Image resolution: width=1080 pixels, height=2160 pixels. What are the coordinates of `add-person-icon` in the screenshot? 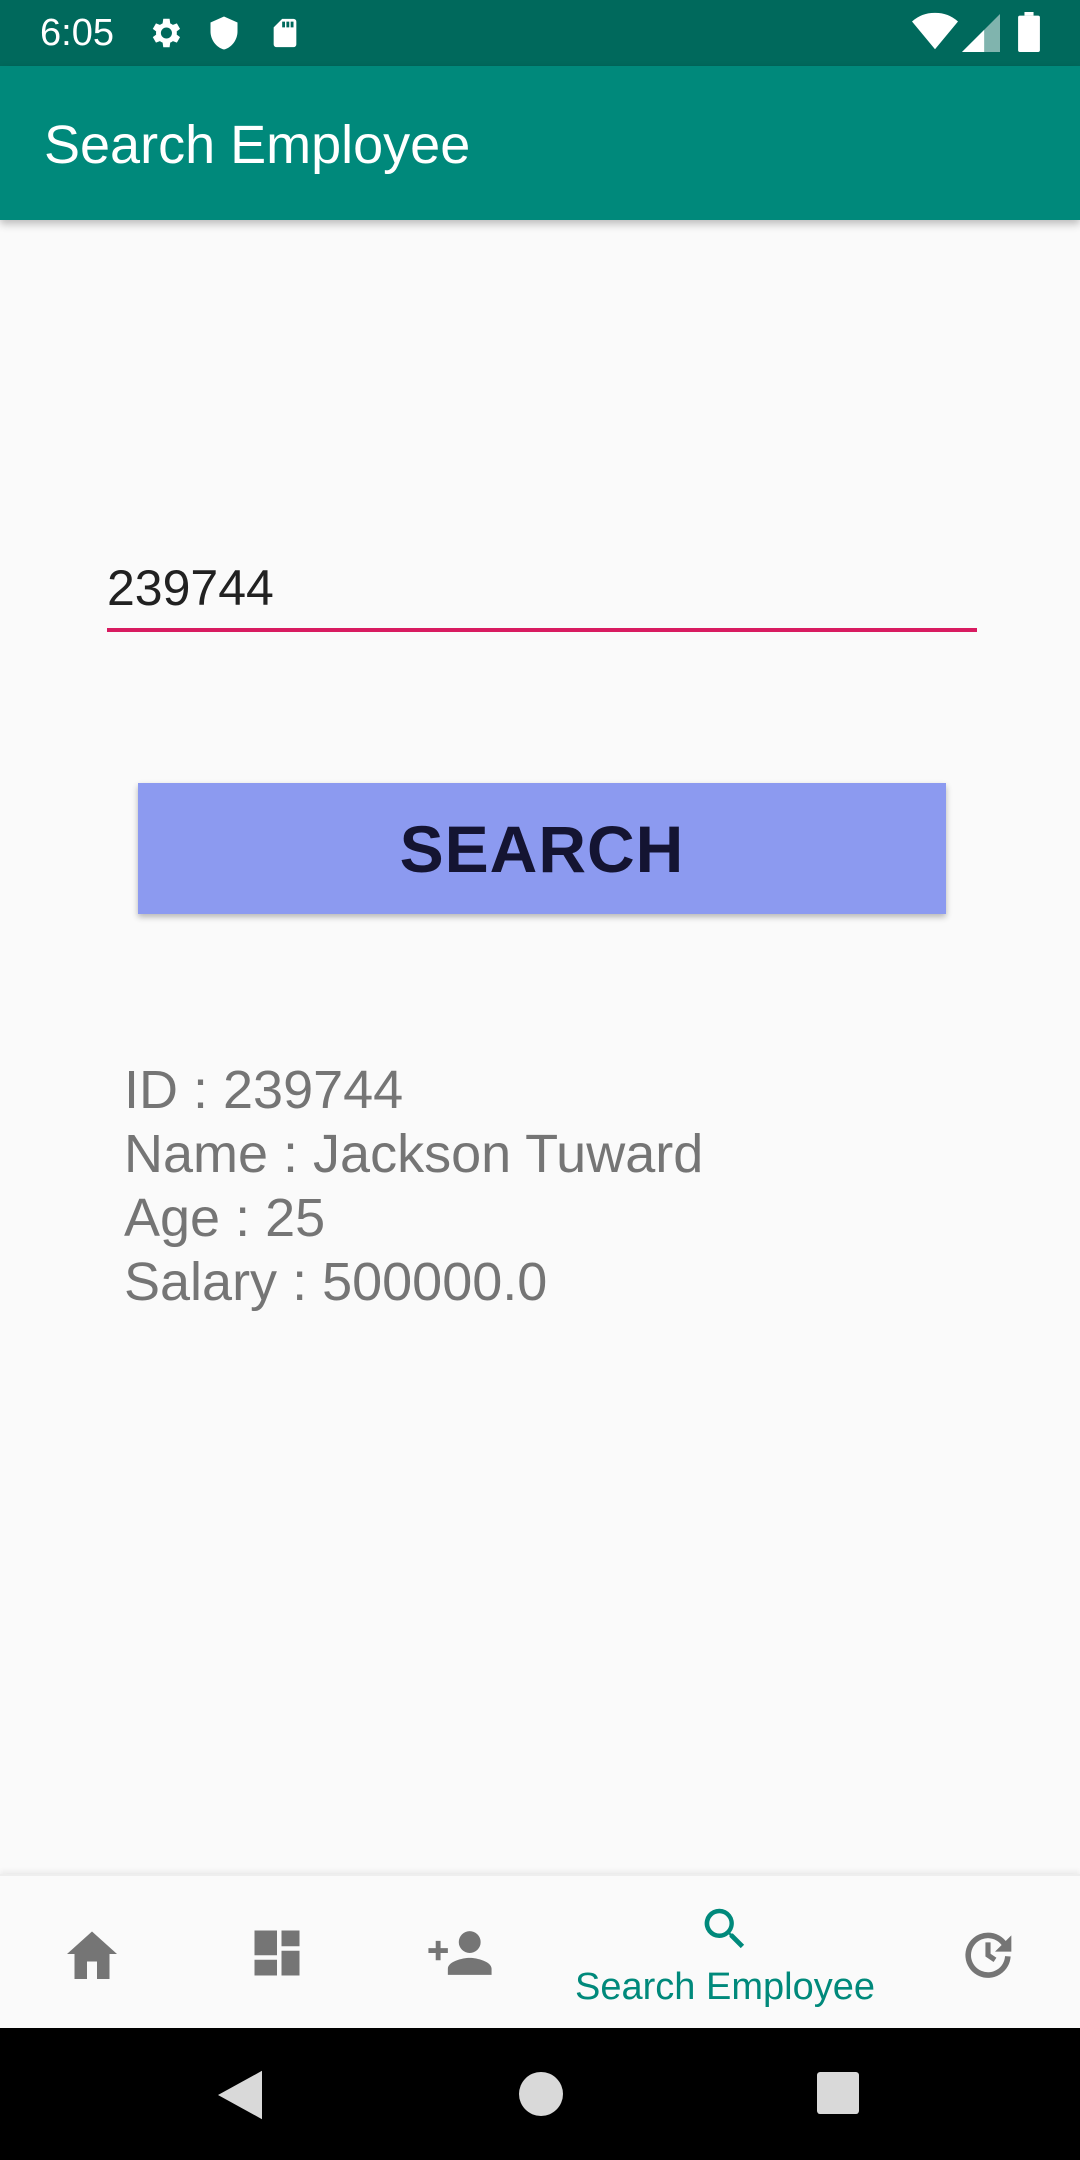 It's located at (460, 1953).